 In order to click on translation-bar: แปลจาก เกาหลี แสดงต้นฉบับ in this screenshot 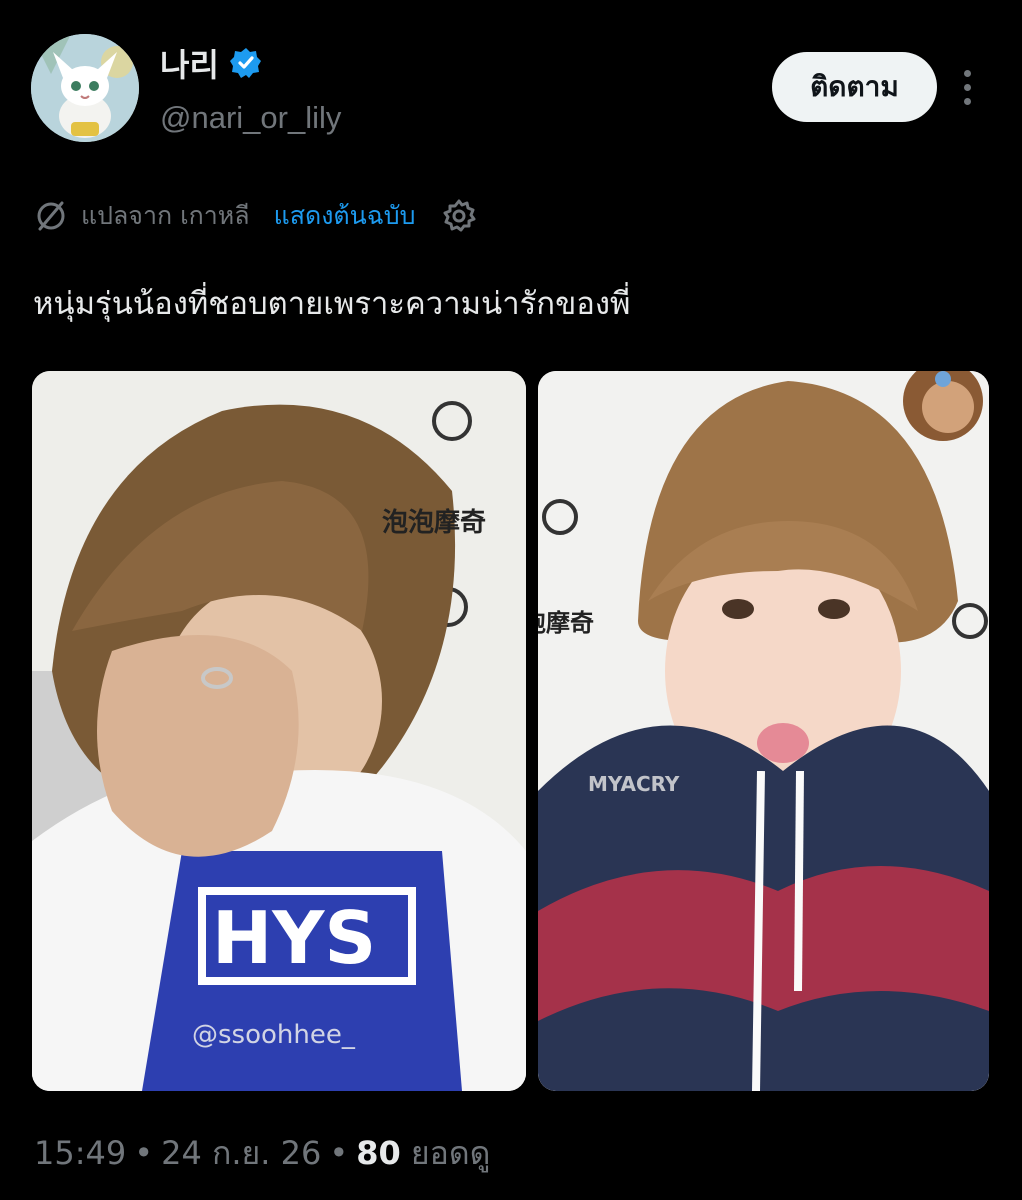, I will do `click(255, 216)`.